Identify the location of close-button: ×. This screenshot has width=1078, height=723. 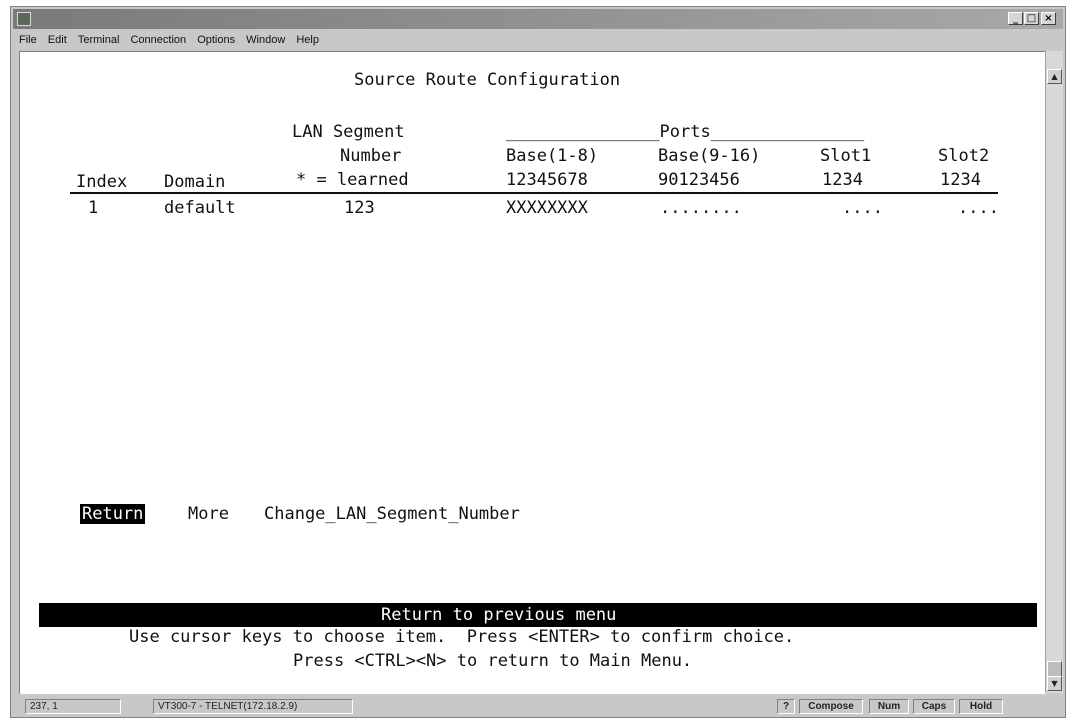
(1048, 18).